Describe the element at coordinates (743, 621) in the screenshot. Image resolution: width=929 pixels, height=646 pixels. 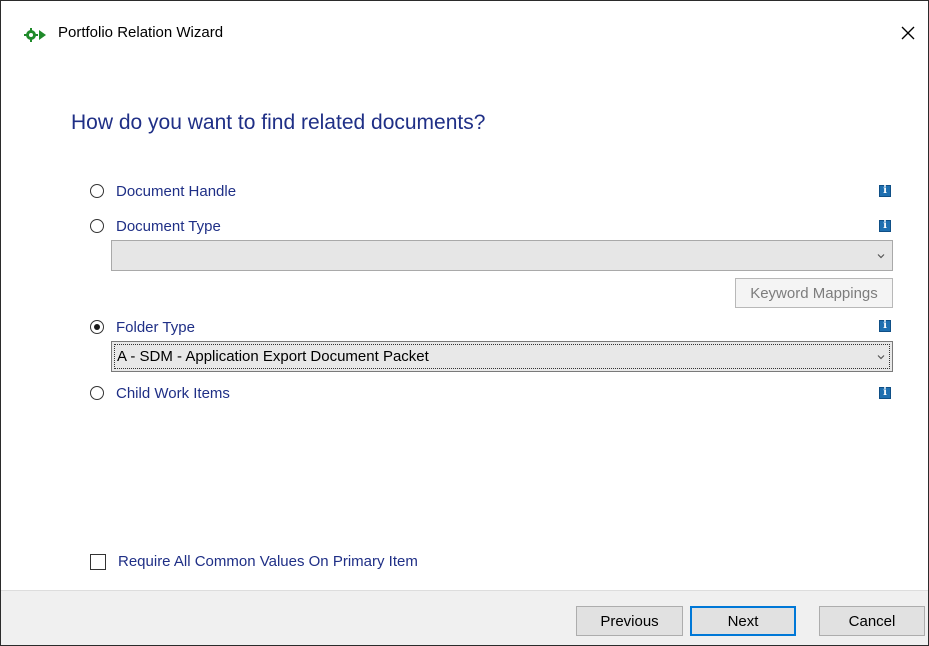
I see `next-button: Next` at that location.